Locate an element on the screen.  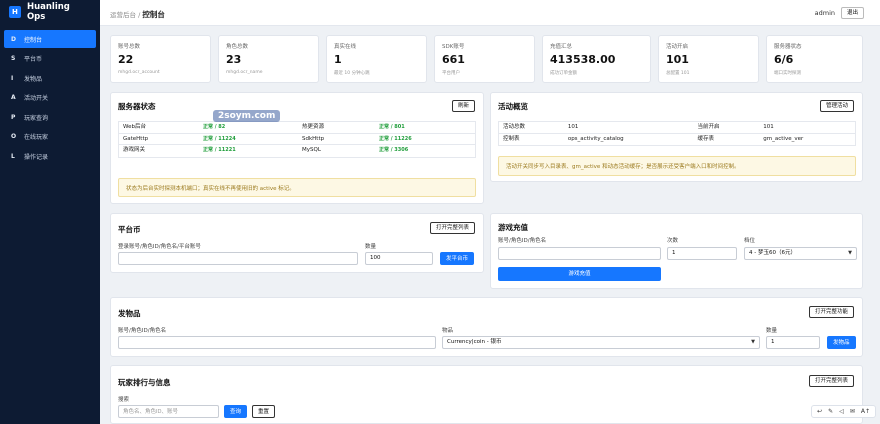
recharge-tier-value: 4 - 梦玉60（6元） is located at coordinates (772, 253).